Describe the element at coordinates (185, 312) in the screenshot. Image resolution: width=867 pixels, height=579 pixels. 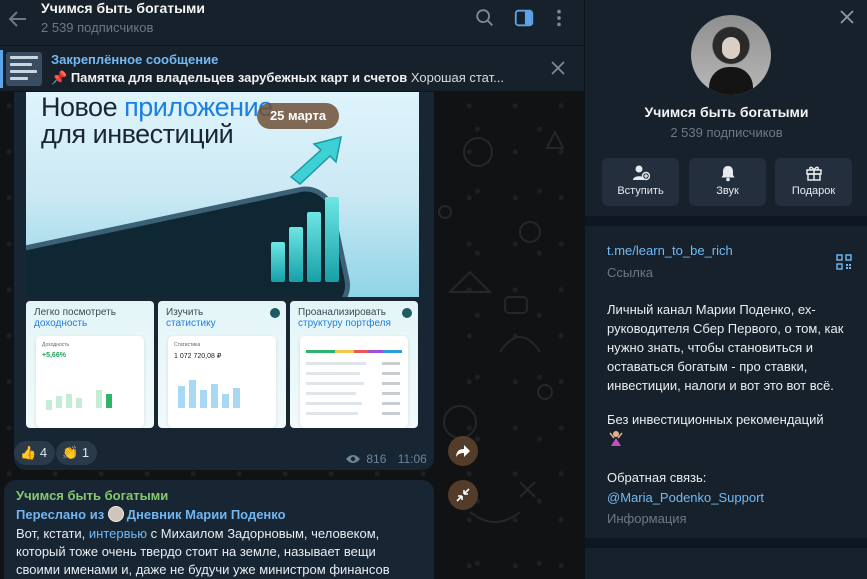
I see `card-title-line1: Изучить` at that location.